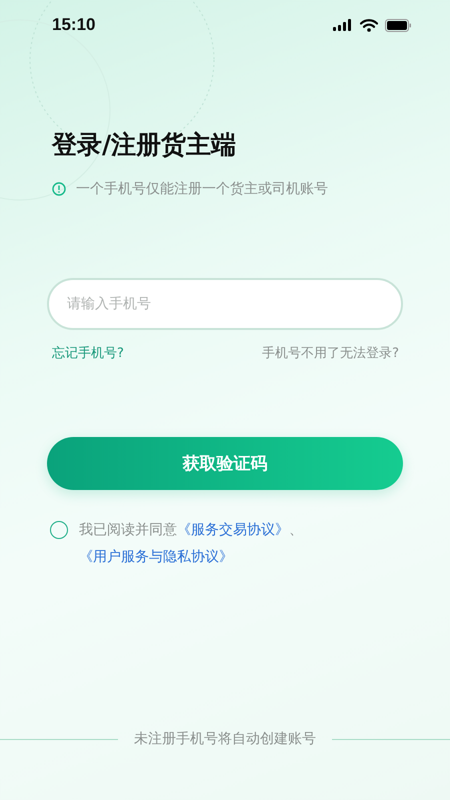 The image size is (450, 800). Describe the element at coordinates (74, 25) in the screenshot. I see `status-time: 15:10` at that location.